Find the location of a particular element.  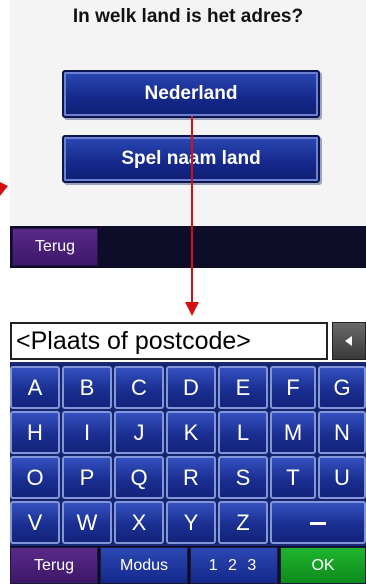

space-key is located at coordinates (318, 522).